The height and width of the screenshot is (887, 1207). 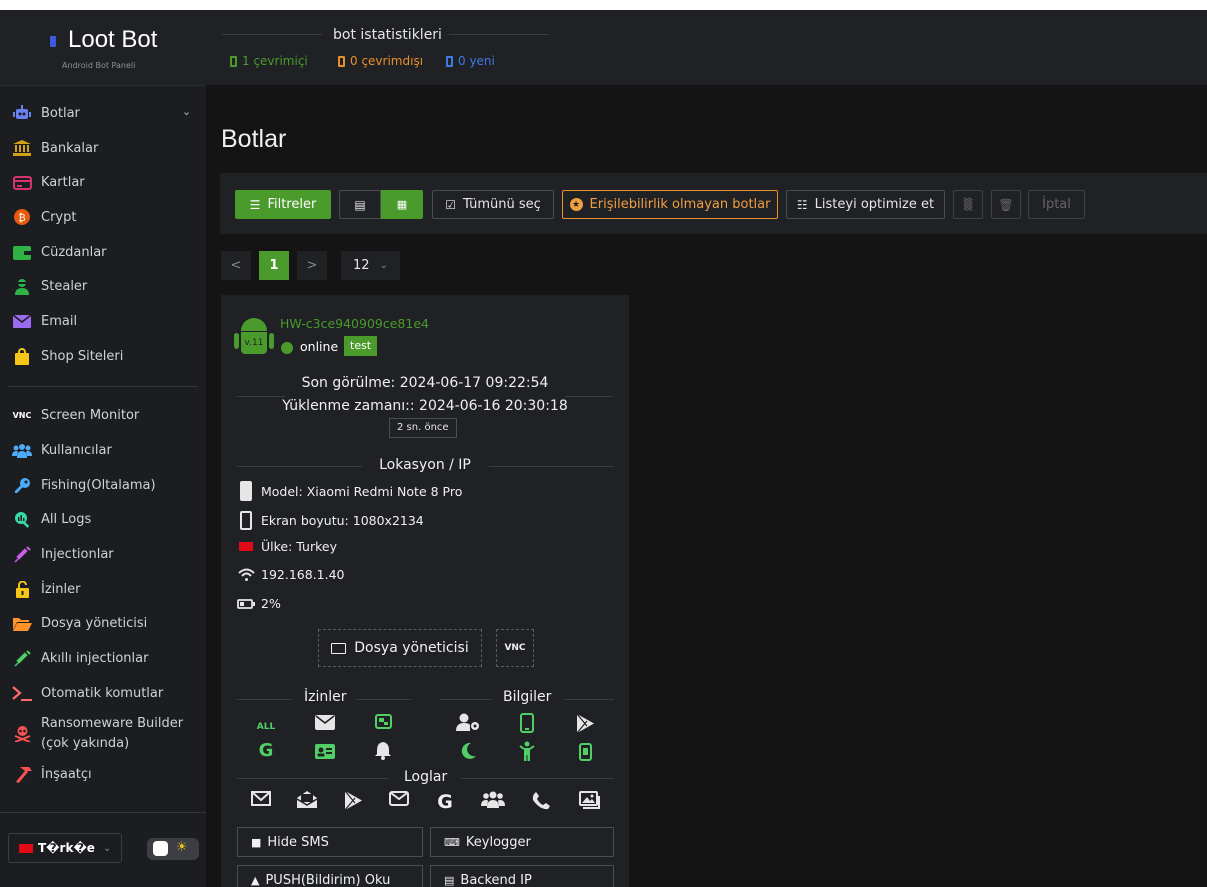 What do you see at coordinates (589, 802) in the screenshot?
I see `images-icon` at bounding box center [589, 802].